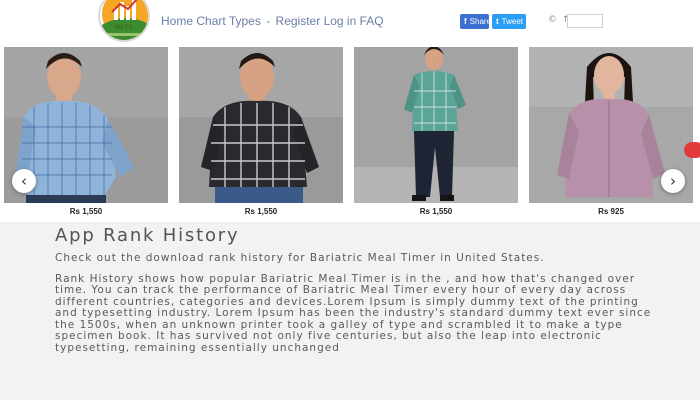 Image resolution: width=700 pixels, height=400 pixels. I want to click on side-promo-badge, so click(692, 150).